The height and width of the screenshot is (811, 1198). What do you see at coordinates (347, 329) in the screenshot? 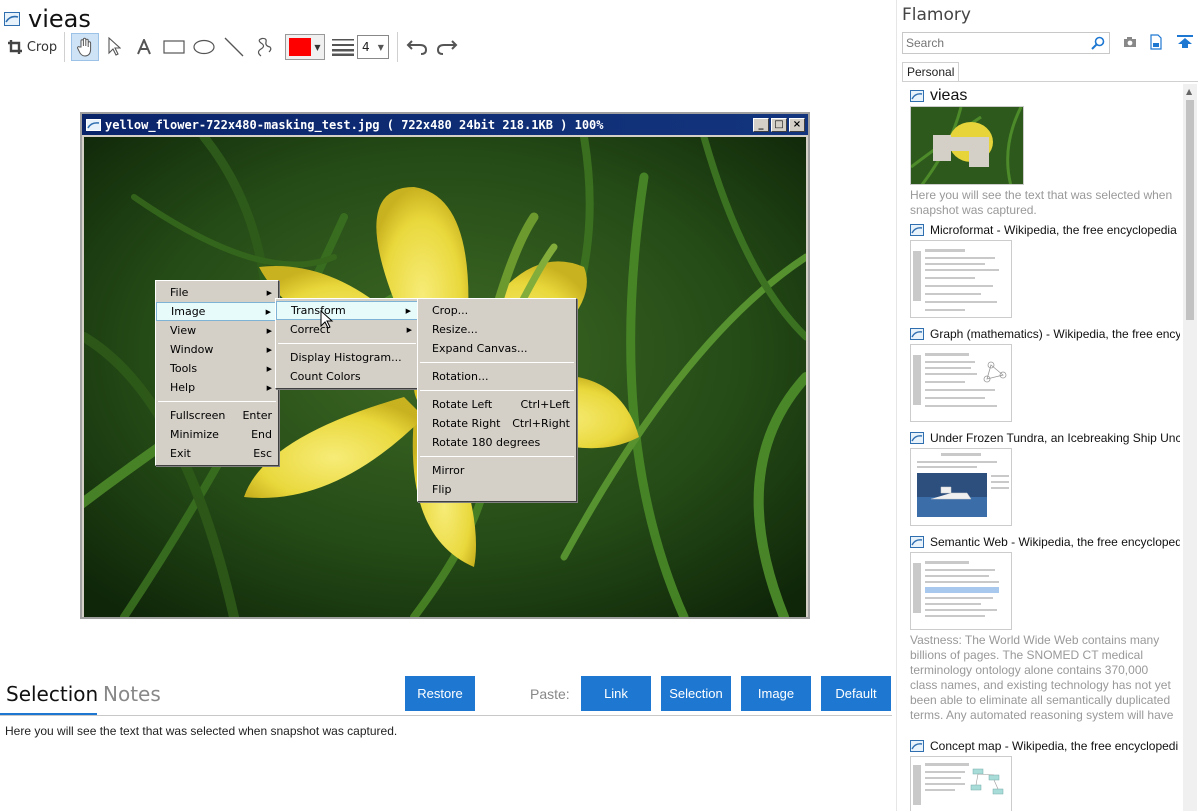
I see `menu-item-correct: Correct ▶` at bounding box center [347, 329].